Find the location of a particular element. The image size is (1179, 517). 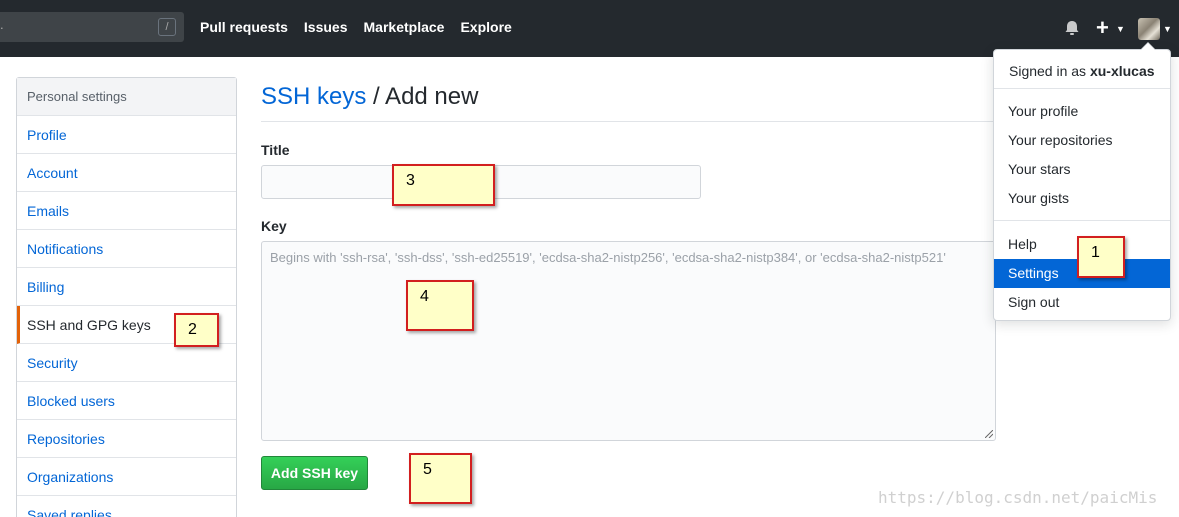

bell-icon is located at coordinates (1072, 28).